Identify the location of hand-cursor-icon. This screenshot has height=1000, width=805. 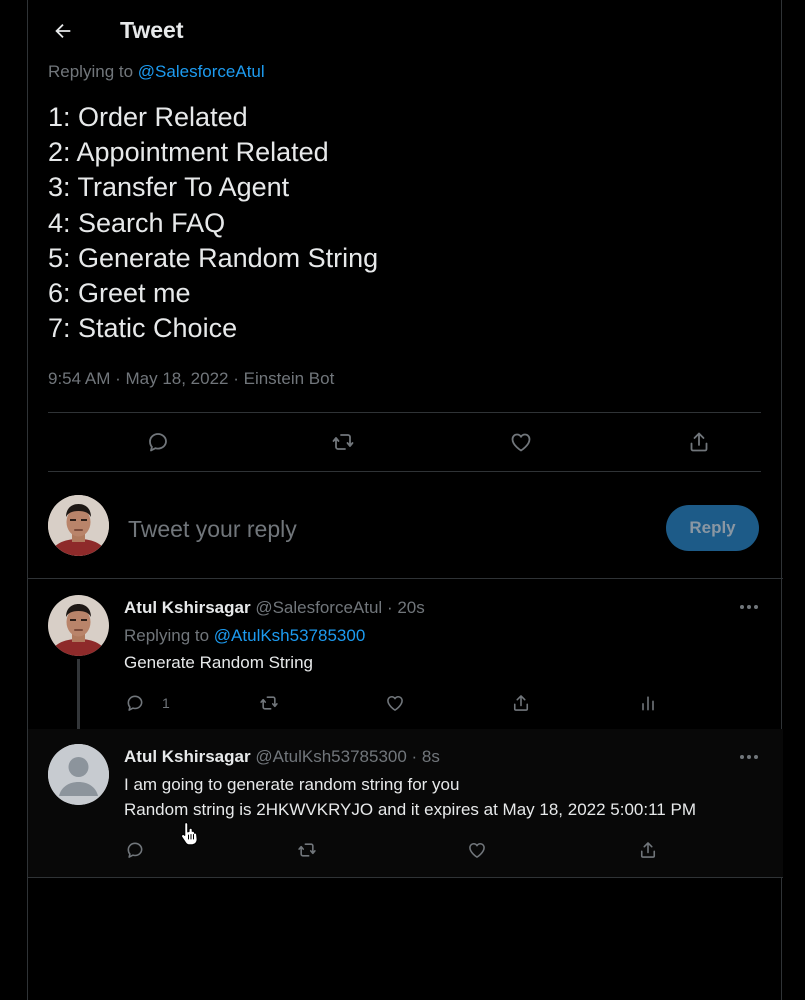
(189, 833).